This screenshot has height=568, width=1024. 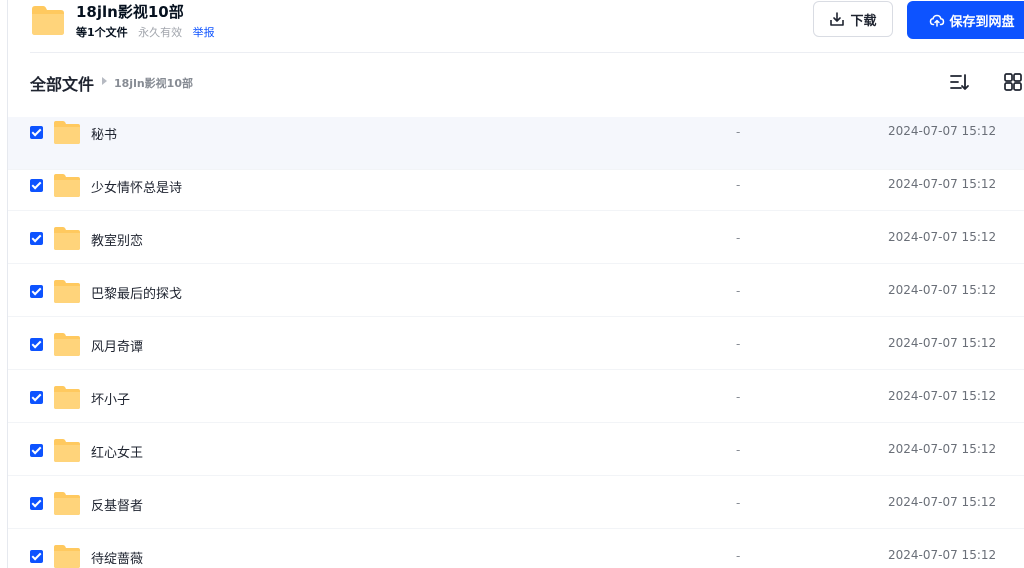 I want to click on share-meta: 等1个文件 永久有效 举报, so click(x=145, y=32).